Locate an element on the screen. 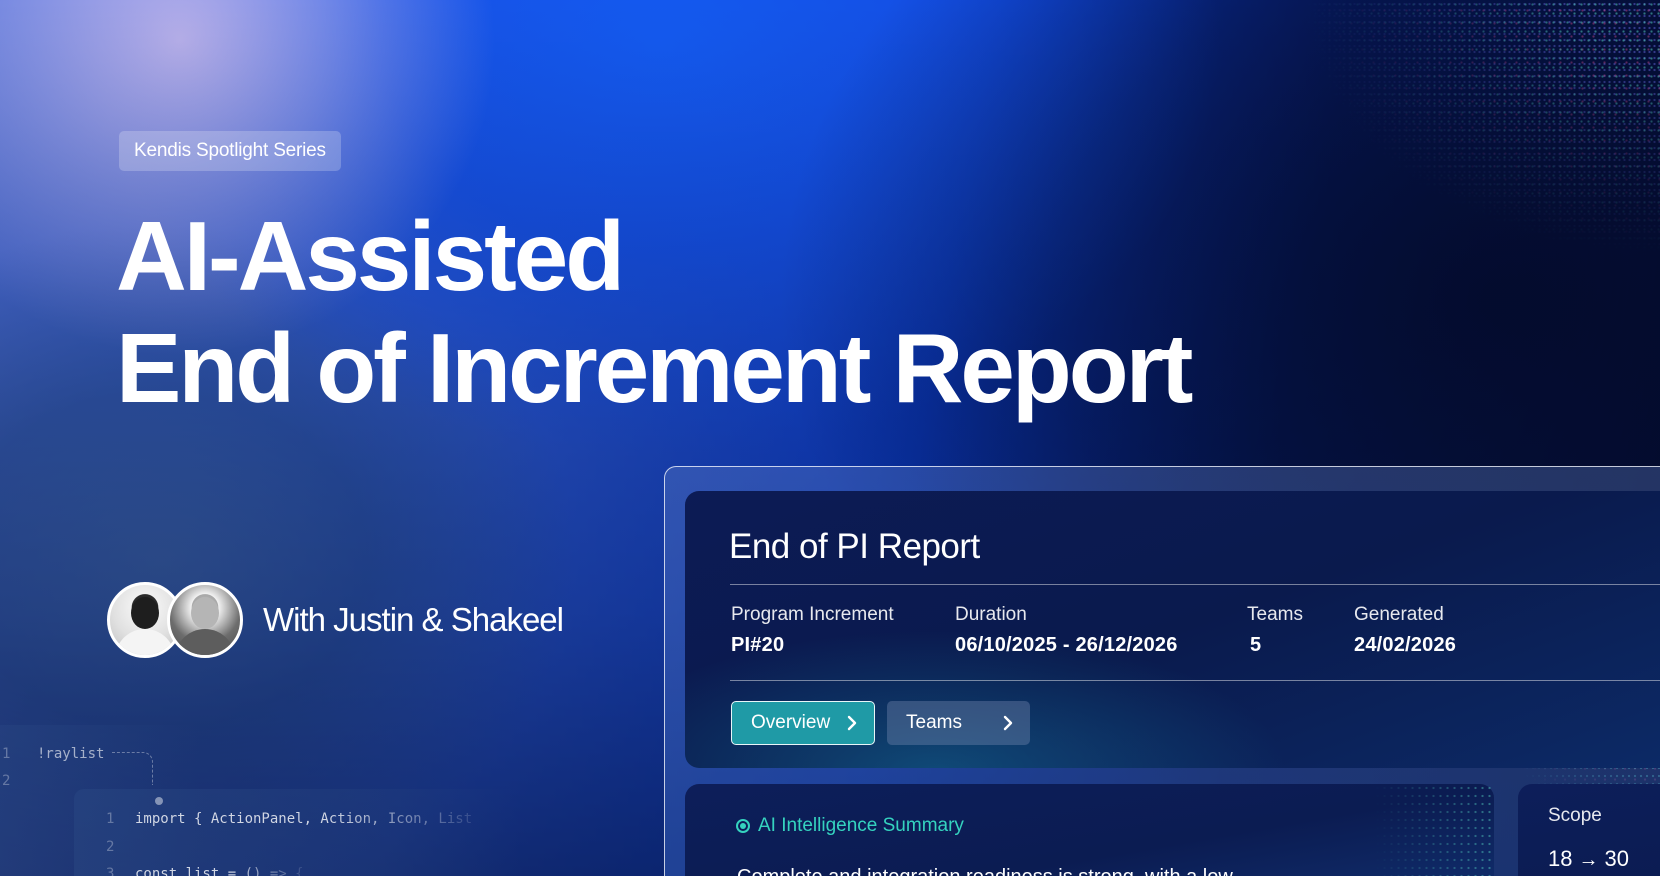  line-number: 3 is located at coordinates (110, 871).